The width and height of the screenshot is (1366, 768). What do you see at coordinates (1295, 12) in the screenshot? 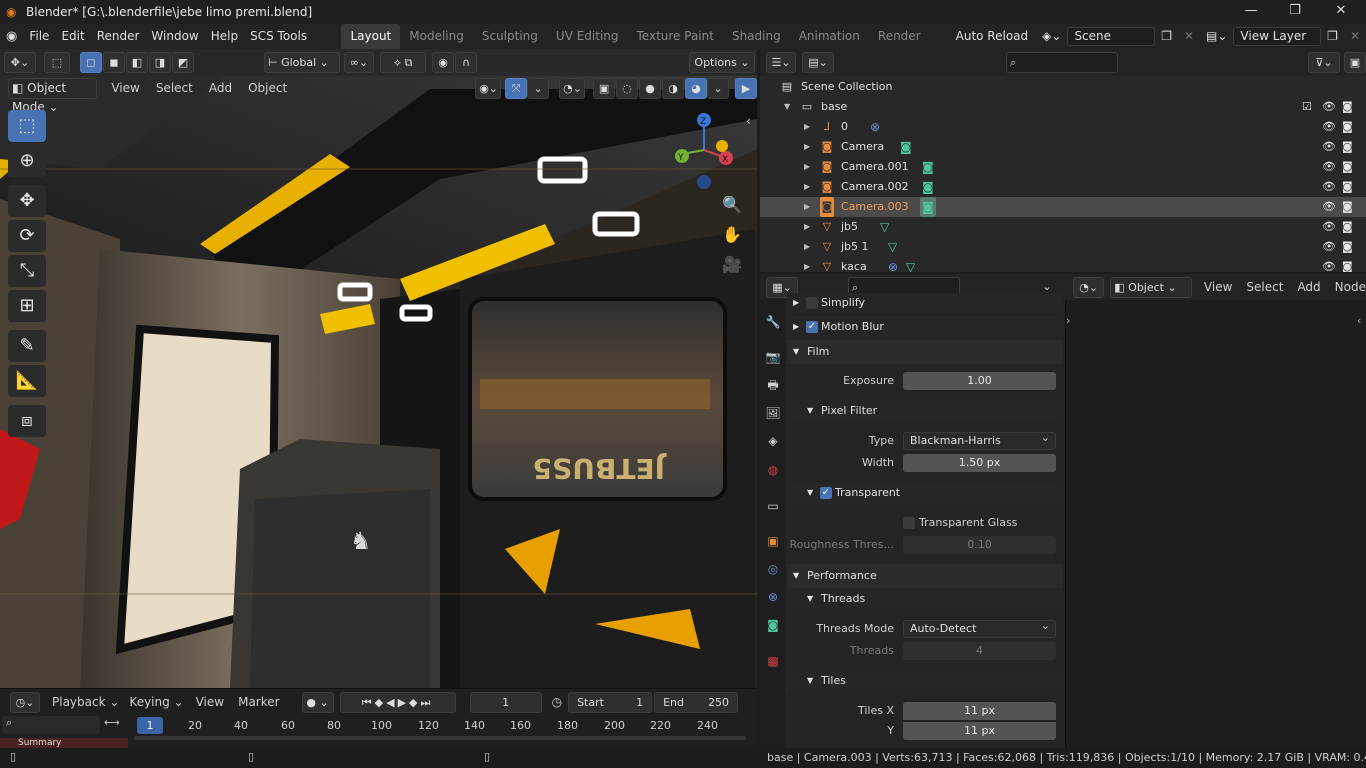
I see `maximize-button: ❐` at bounding box center [1295, 12].